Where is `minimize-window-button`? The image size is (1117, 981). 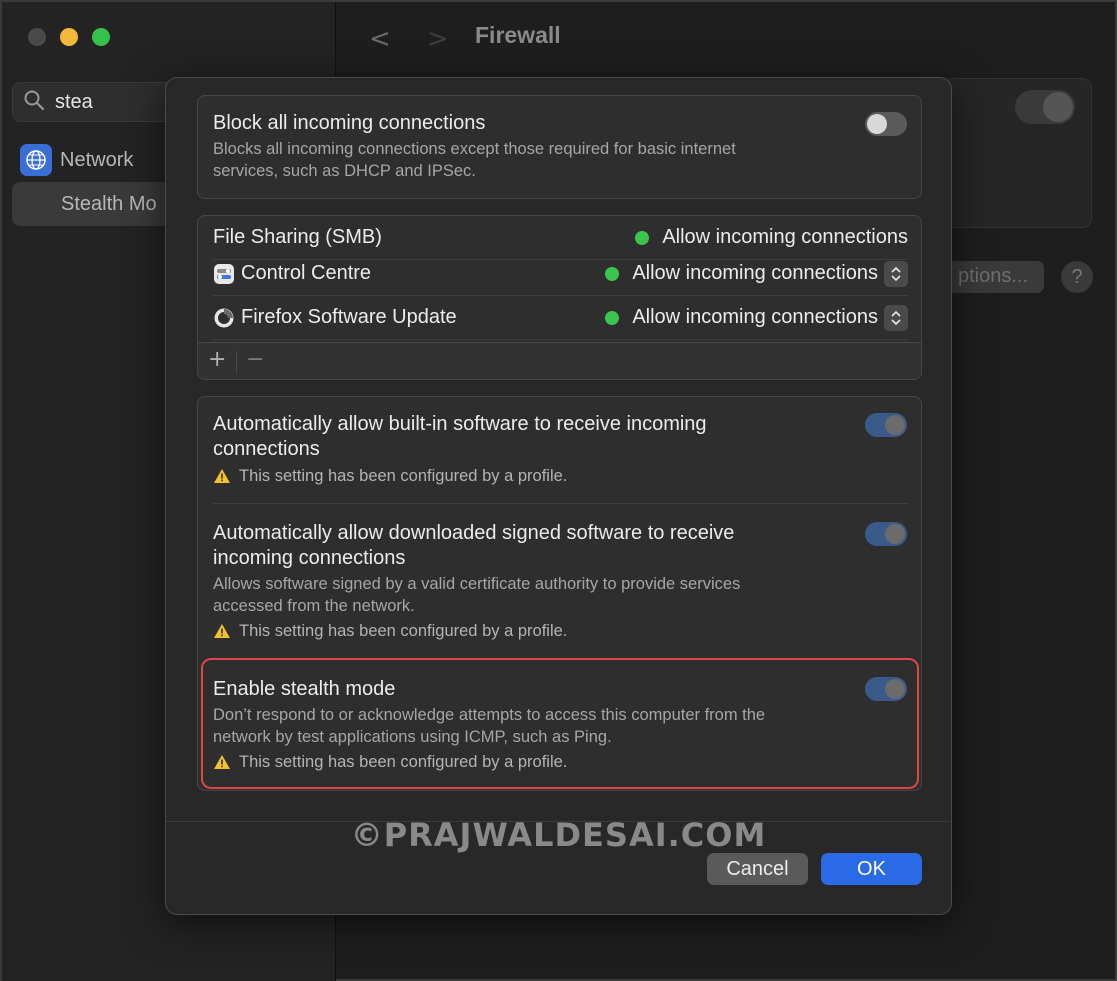
minimize-window-button is located at coordinates (69, 37).